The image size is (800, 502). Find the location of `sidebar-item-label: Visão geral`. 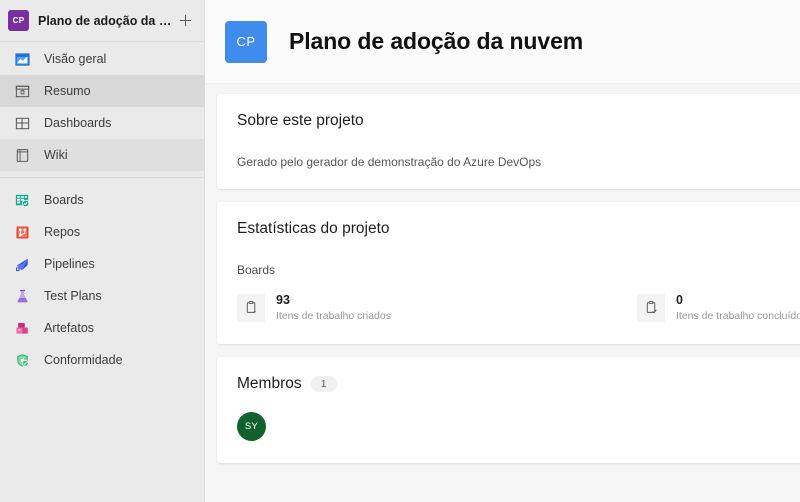

sidebar-item-label: Visão geral is located at coordinates (75, 59).